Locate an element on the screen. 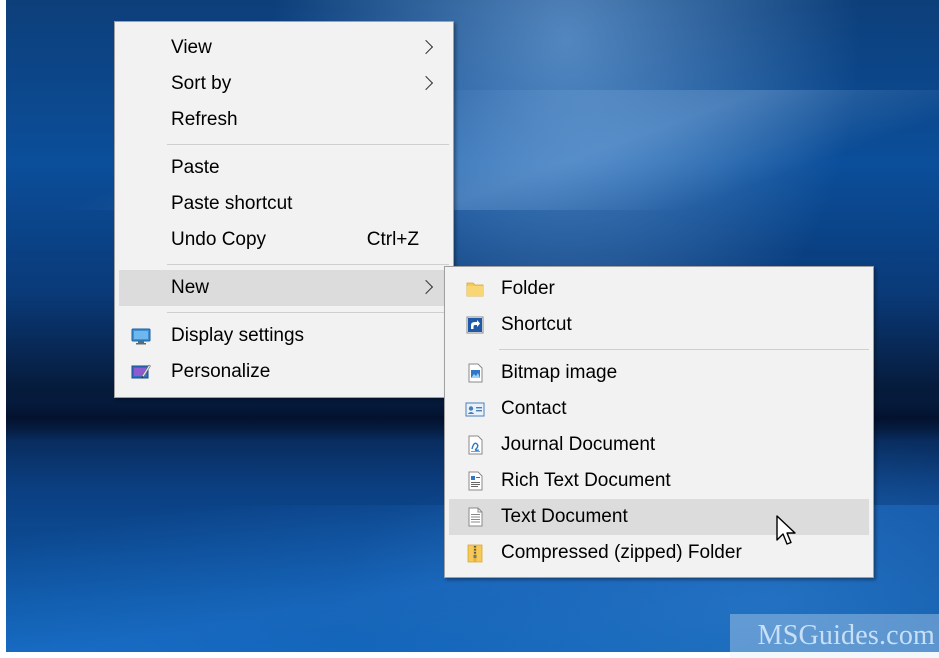 The width and height of the screenshot is (939, 658). menu-item-label: View is located at coordinates (191, 47).